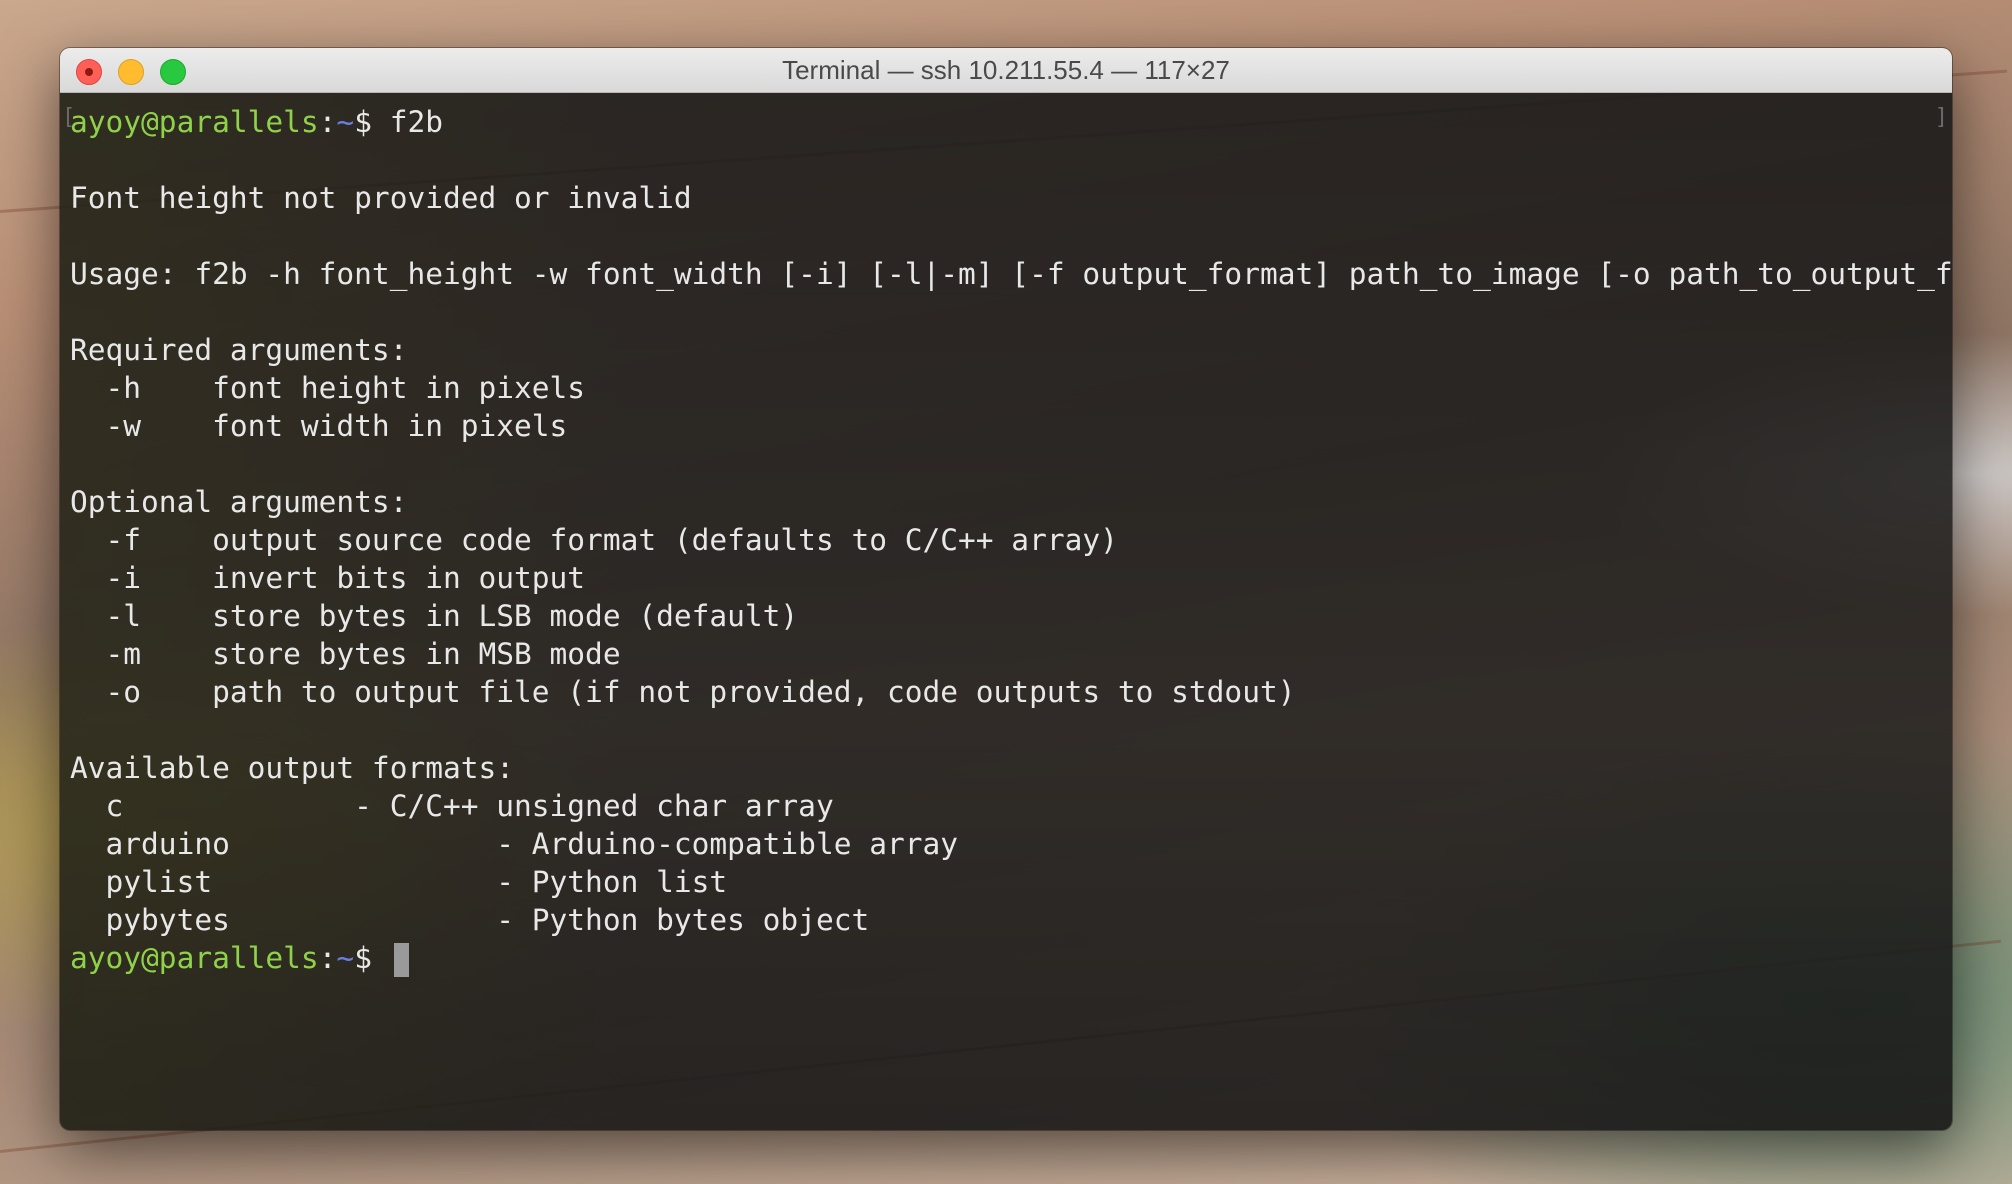 This screenshot has height=1184, width=2012. I want to click on output-line: -i invert bits in output, so click(328, 578).